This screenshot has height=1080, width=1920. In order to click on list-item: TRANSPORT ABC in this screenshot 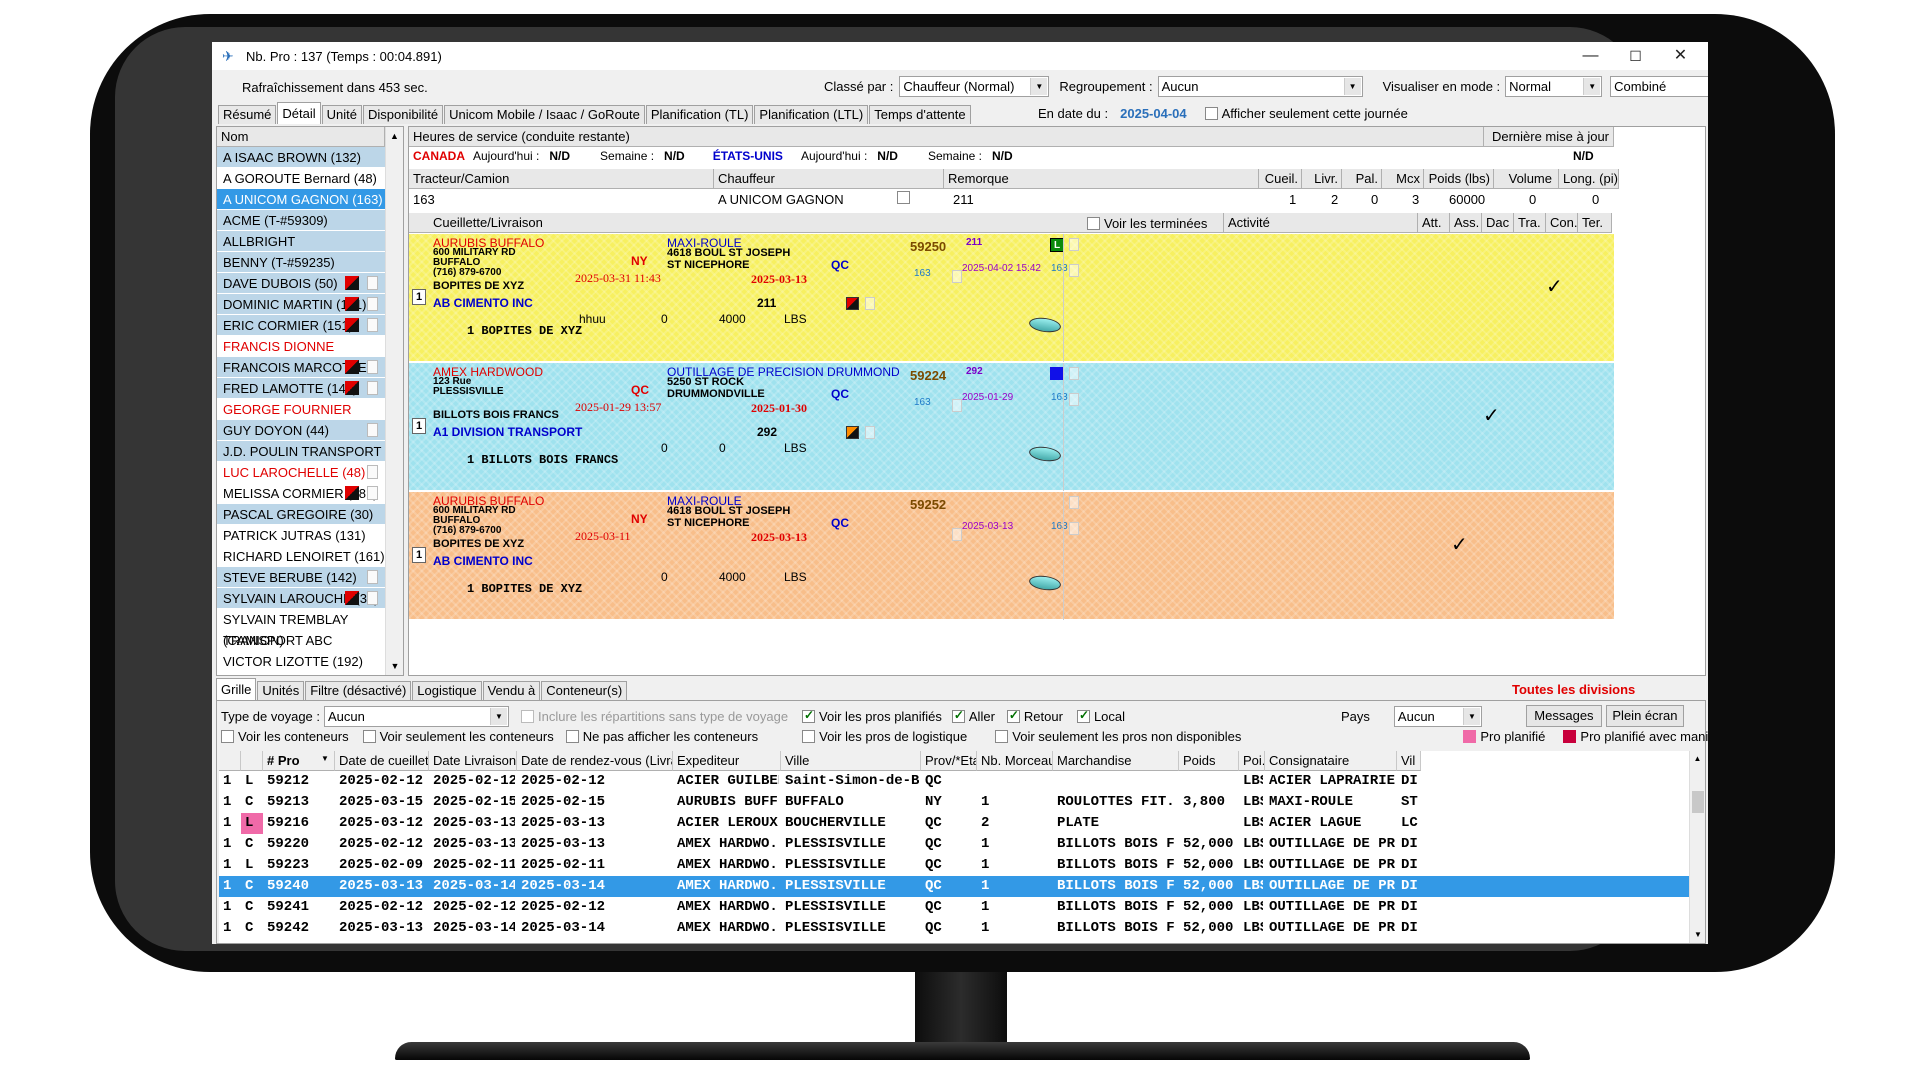, I will do `click(301, 640)`.